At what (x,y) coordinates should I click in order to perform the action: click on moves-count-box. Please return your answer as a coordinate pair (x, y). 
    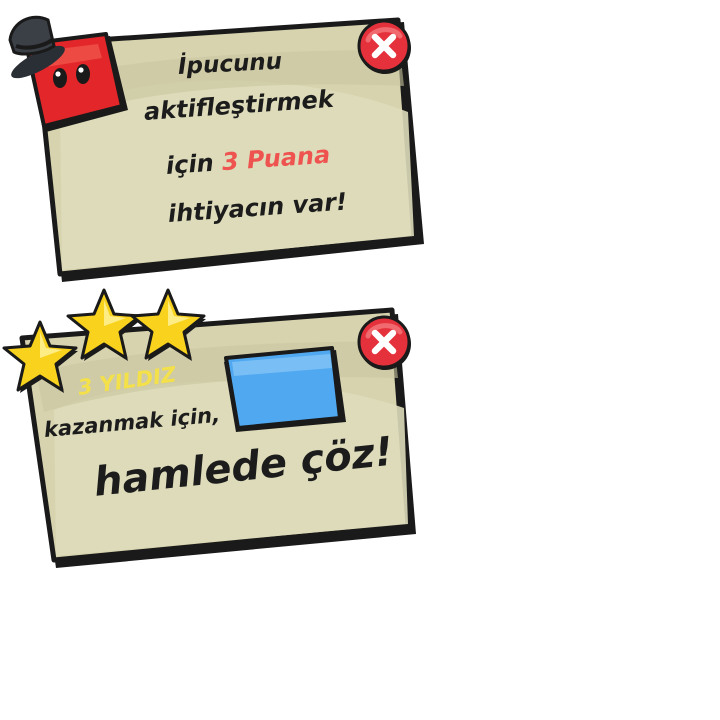
    Looking at the image, I should click on (285, 389).